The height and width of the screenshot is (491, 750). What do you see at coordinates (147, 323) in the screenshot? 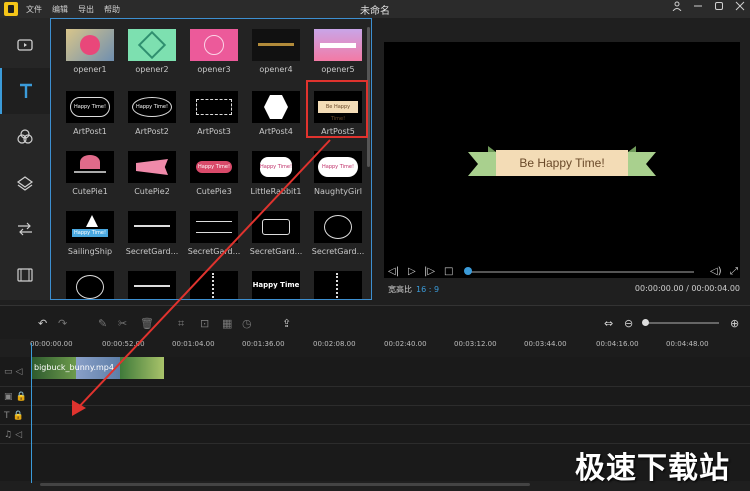
I see `delete-icon: 🗑` at bounding box center [147, 323].